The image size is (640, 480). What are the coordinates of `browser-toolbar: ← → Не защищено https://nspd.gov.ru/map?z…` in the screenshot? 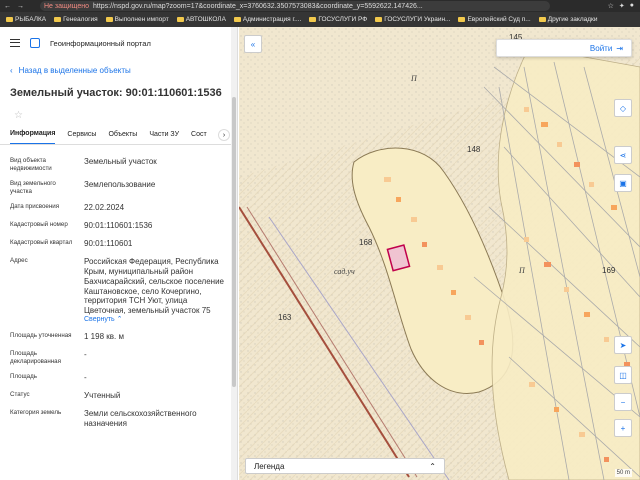 It's located at (320, 6).